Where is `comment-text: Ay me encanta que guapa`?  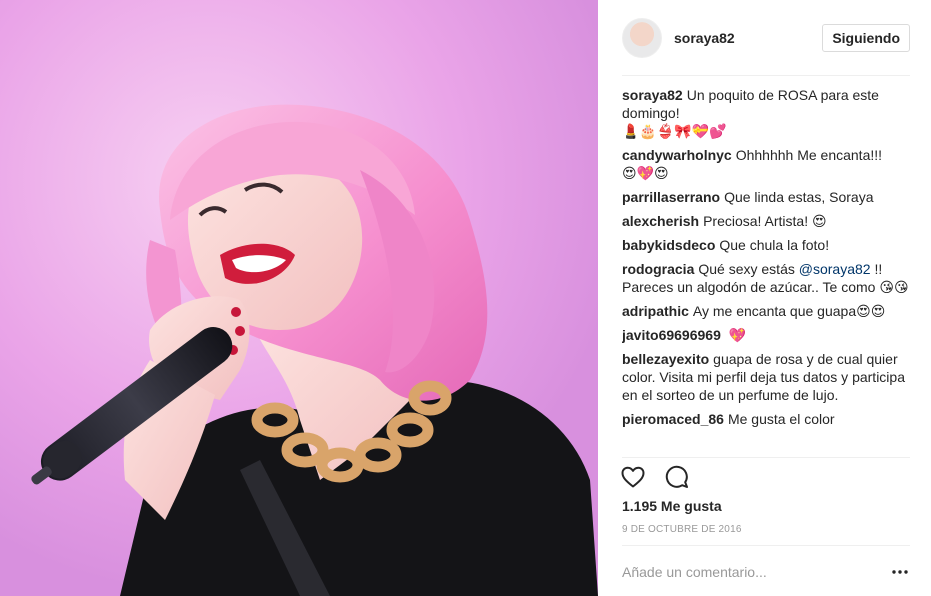
comment-text: Ay me encanta que guapa is located at coordinates (774, 311).